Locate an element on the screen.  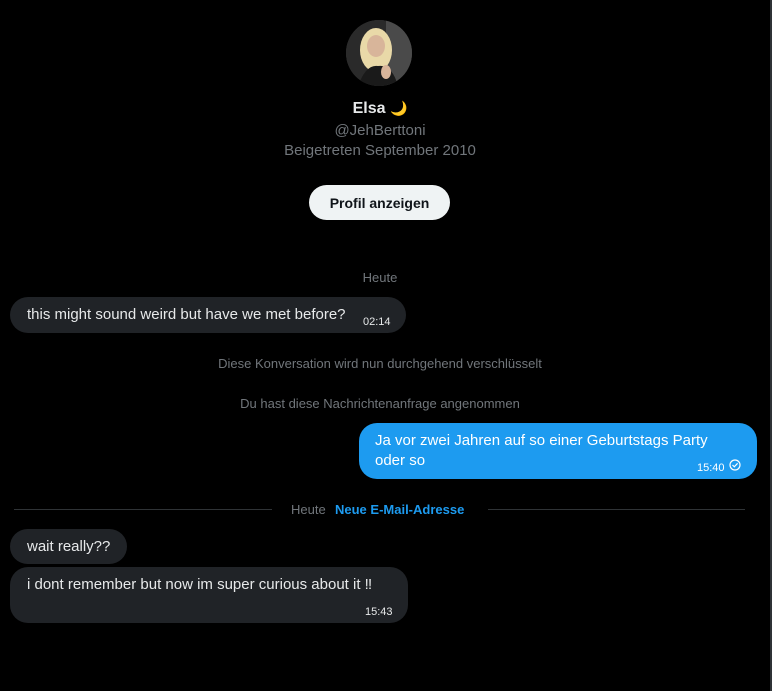
view-profile-button: Profil anzeigen is located at coordinates (379, 202).